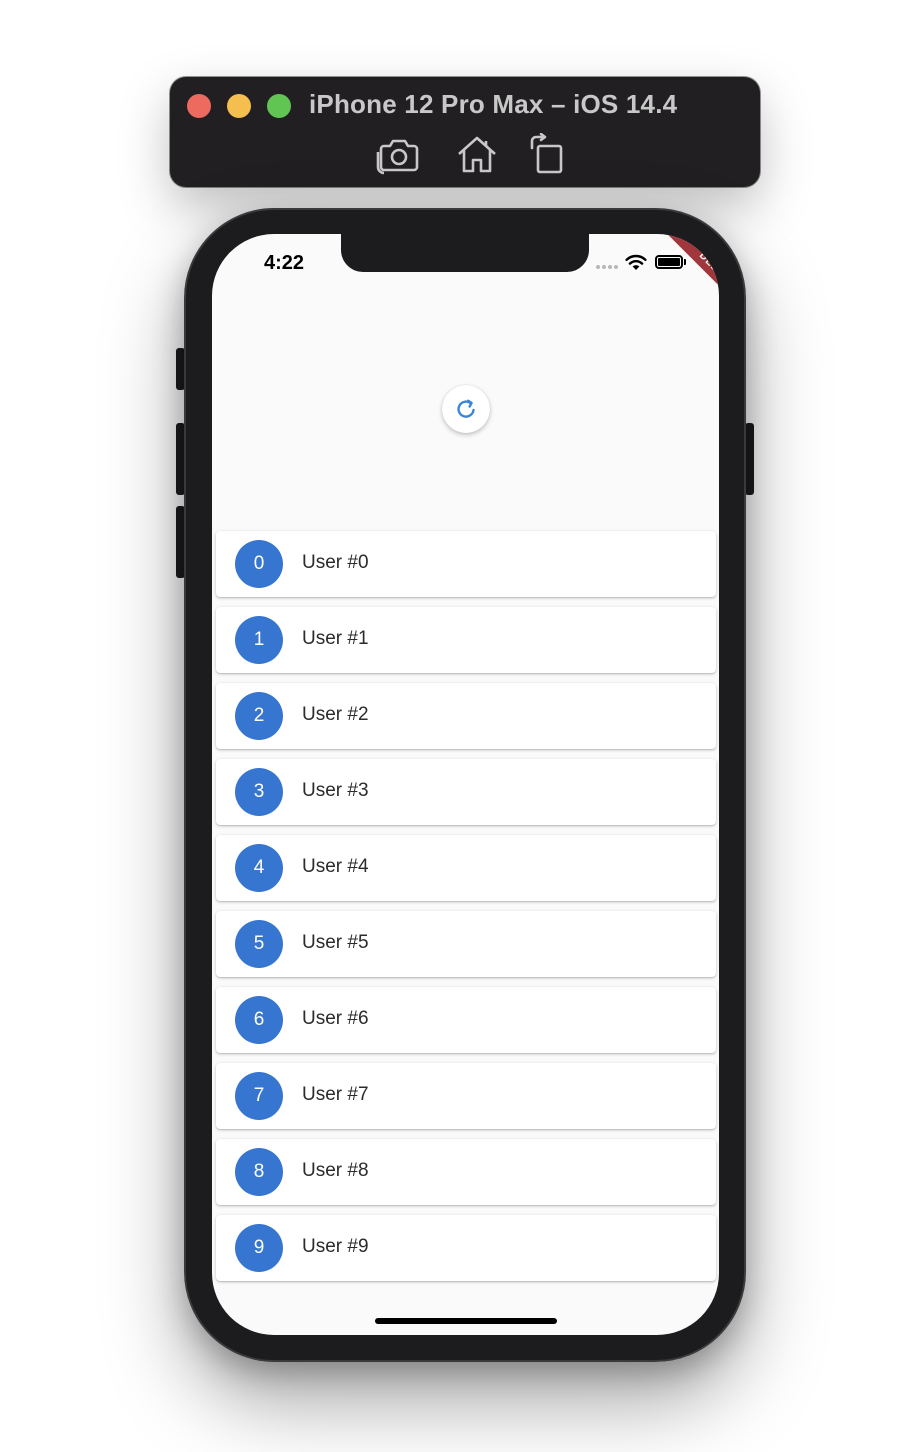 Image resolution: width=904 pixels, height=1452 pixels. I want to click on list-item: 9 User #9, so click(466, 1248).